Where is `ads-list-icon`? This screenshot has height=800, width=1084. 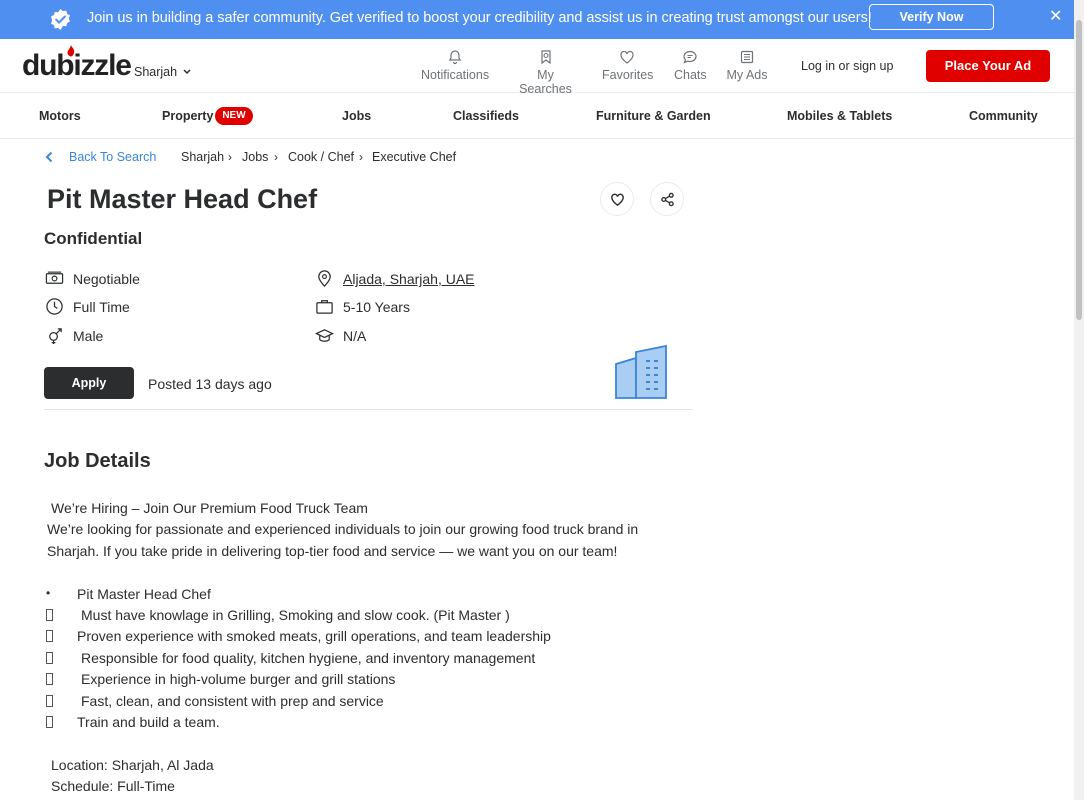
ads-list-icon is located at coordinates (747, 57).